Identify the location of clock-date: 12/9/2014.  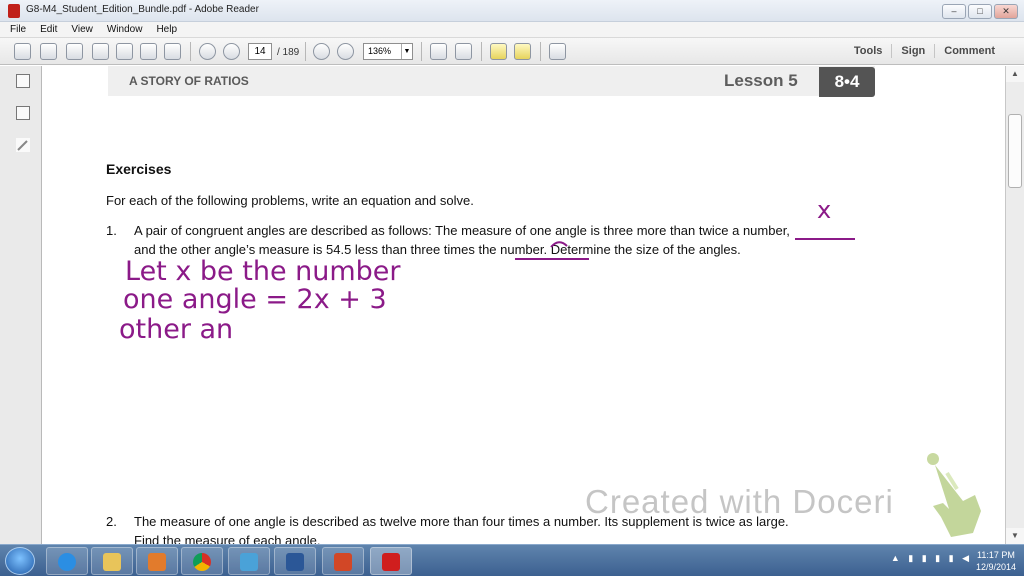
(995, 567).